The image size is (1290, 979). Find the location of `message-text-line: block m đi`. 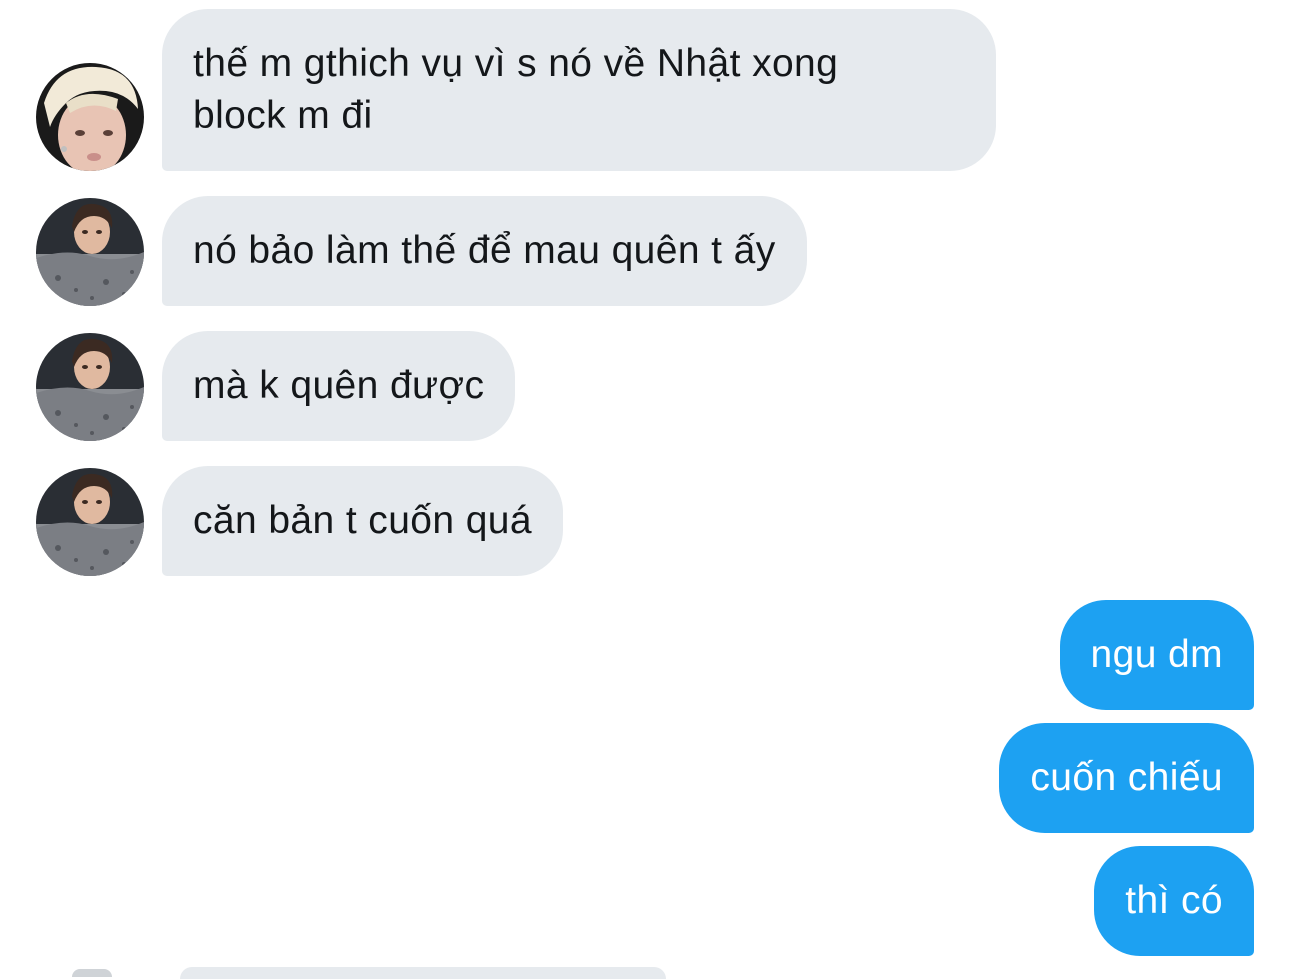

message-text-line: block m đi is located at coordinates (283, 115).